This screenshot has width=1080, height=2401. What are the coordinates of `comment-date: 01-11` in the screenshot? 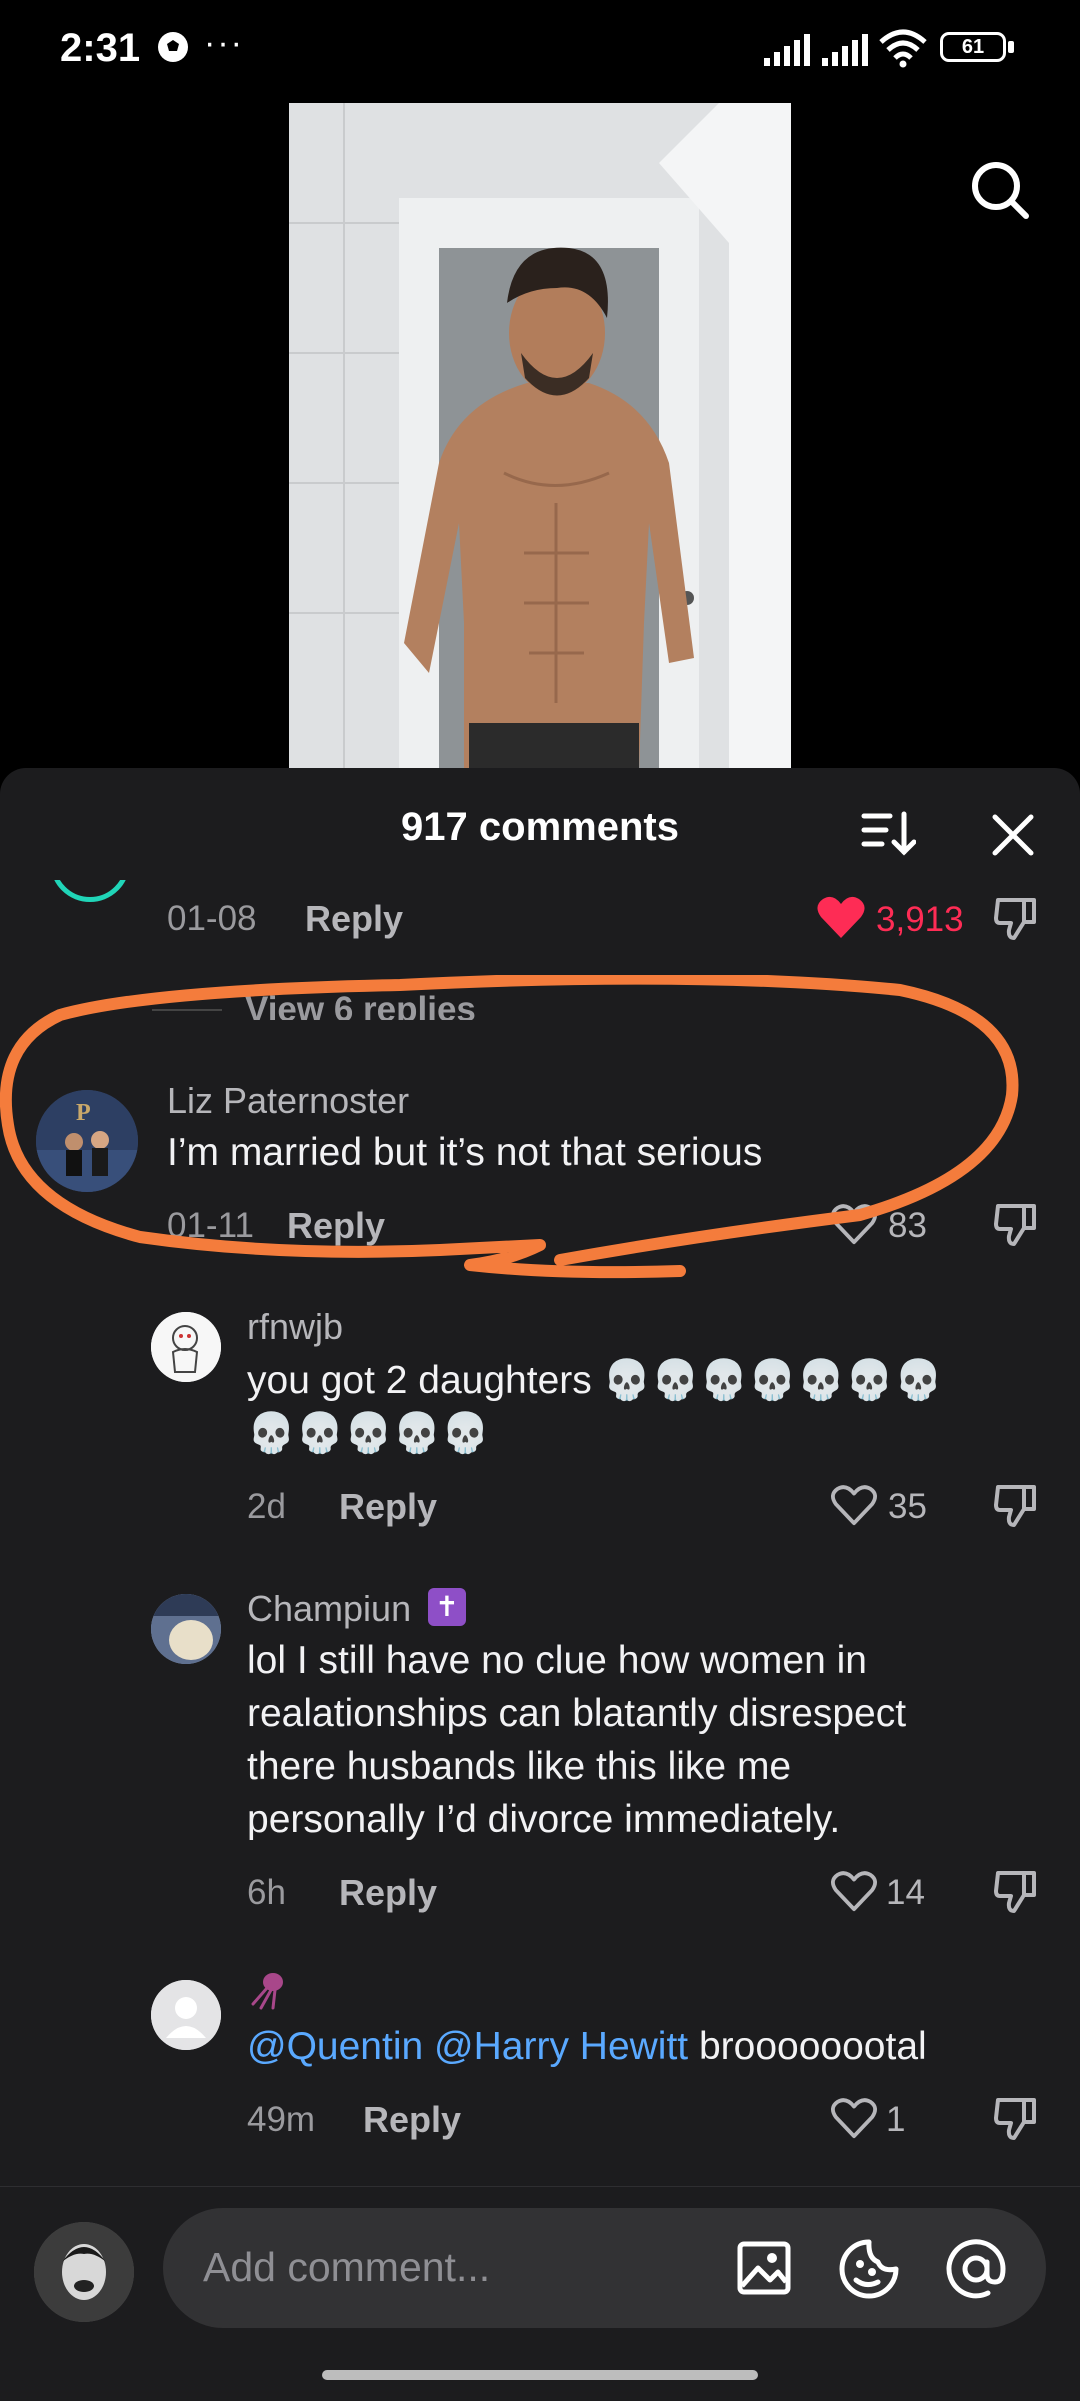 It's located at (210, 1225).